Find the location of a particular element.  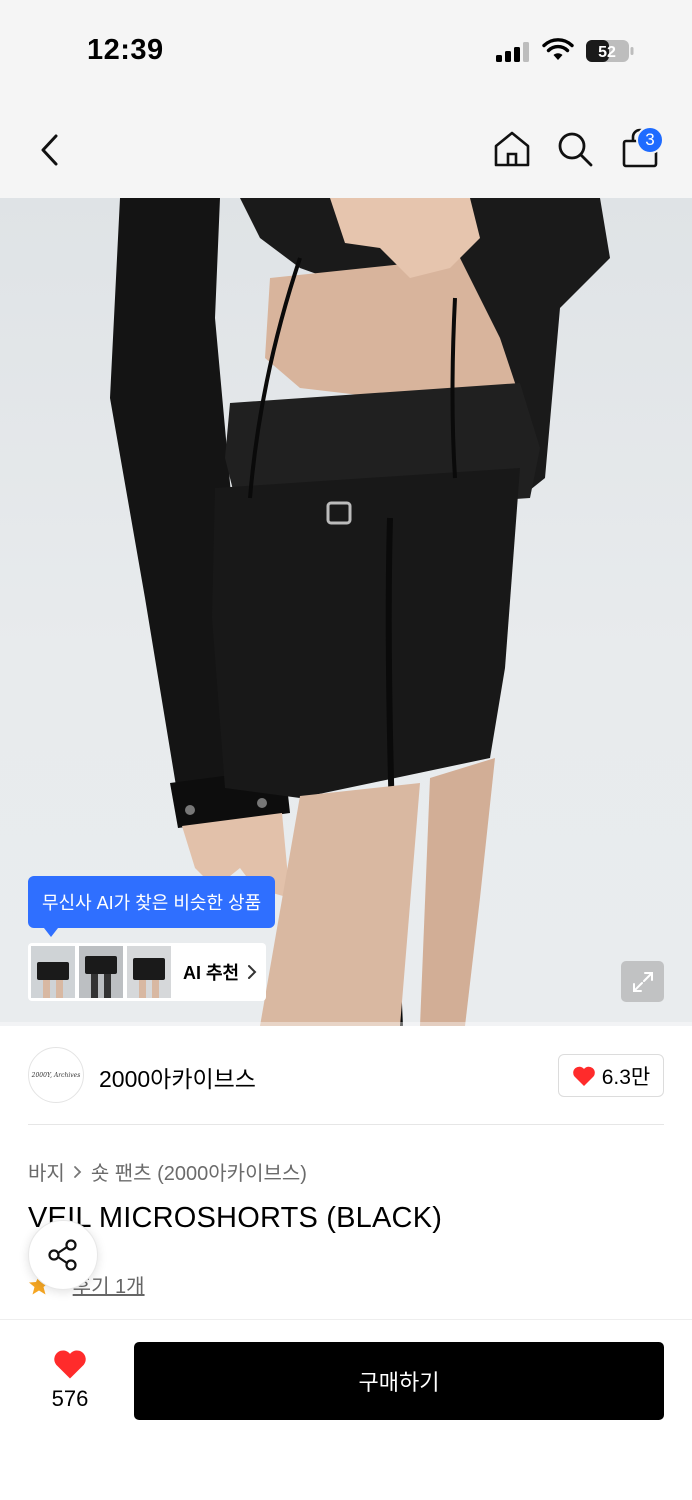

share-icon is located at coordinates (62, 1255).